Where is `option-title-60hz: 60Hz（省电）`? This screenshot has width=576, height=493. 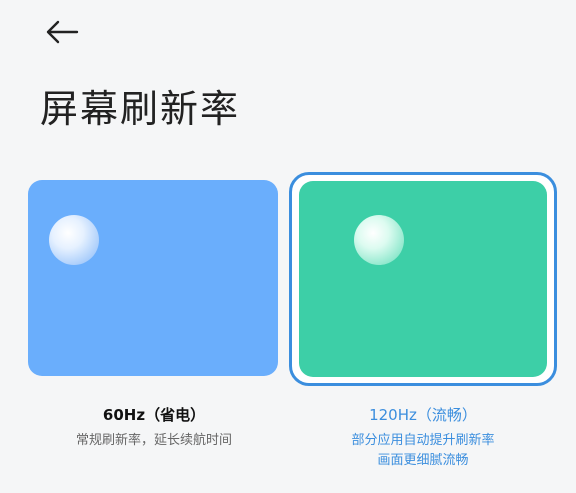
option-title-60hz: 60Hz（省电） is located at coordinates (154, 415).